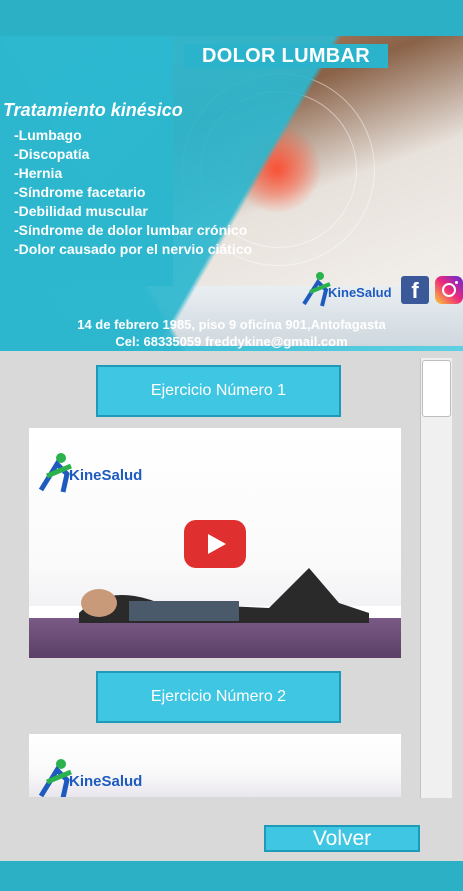  I want to click on volver-button: Volver, so click(342, 838).